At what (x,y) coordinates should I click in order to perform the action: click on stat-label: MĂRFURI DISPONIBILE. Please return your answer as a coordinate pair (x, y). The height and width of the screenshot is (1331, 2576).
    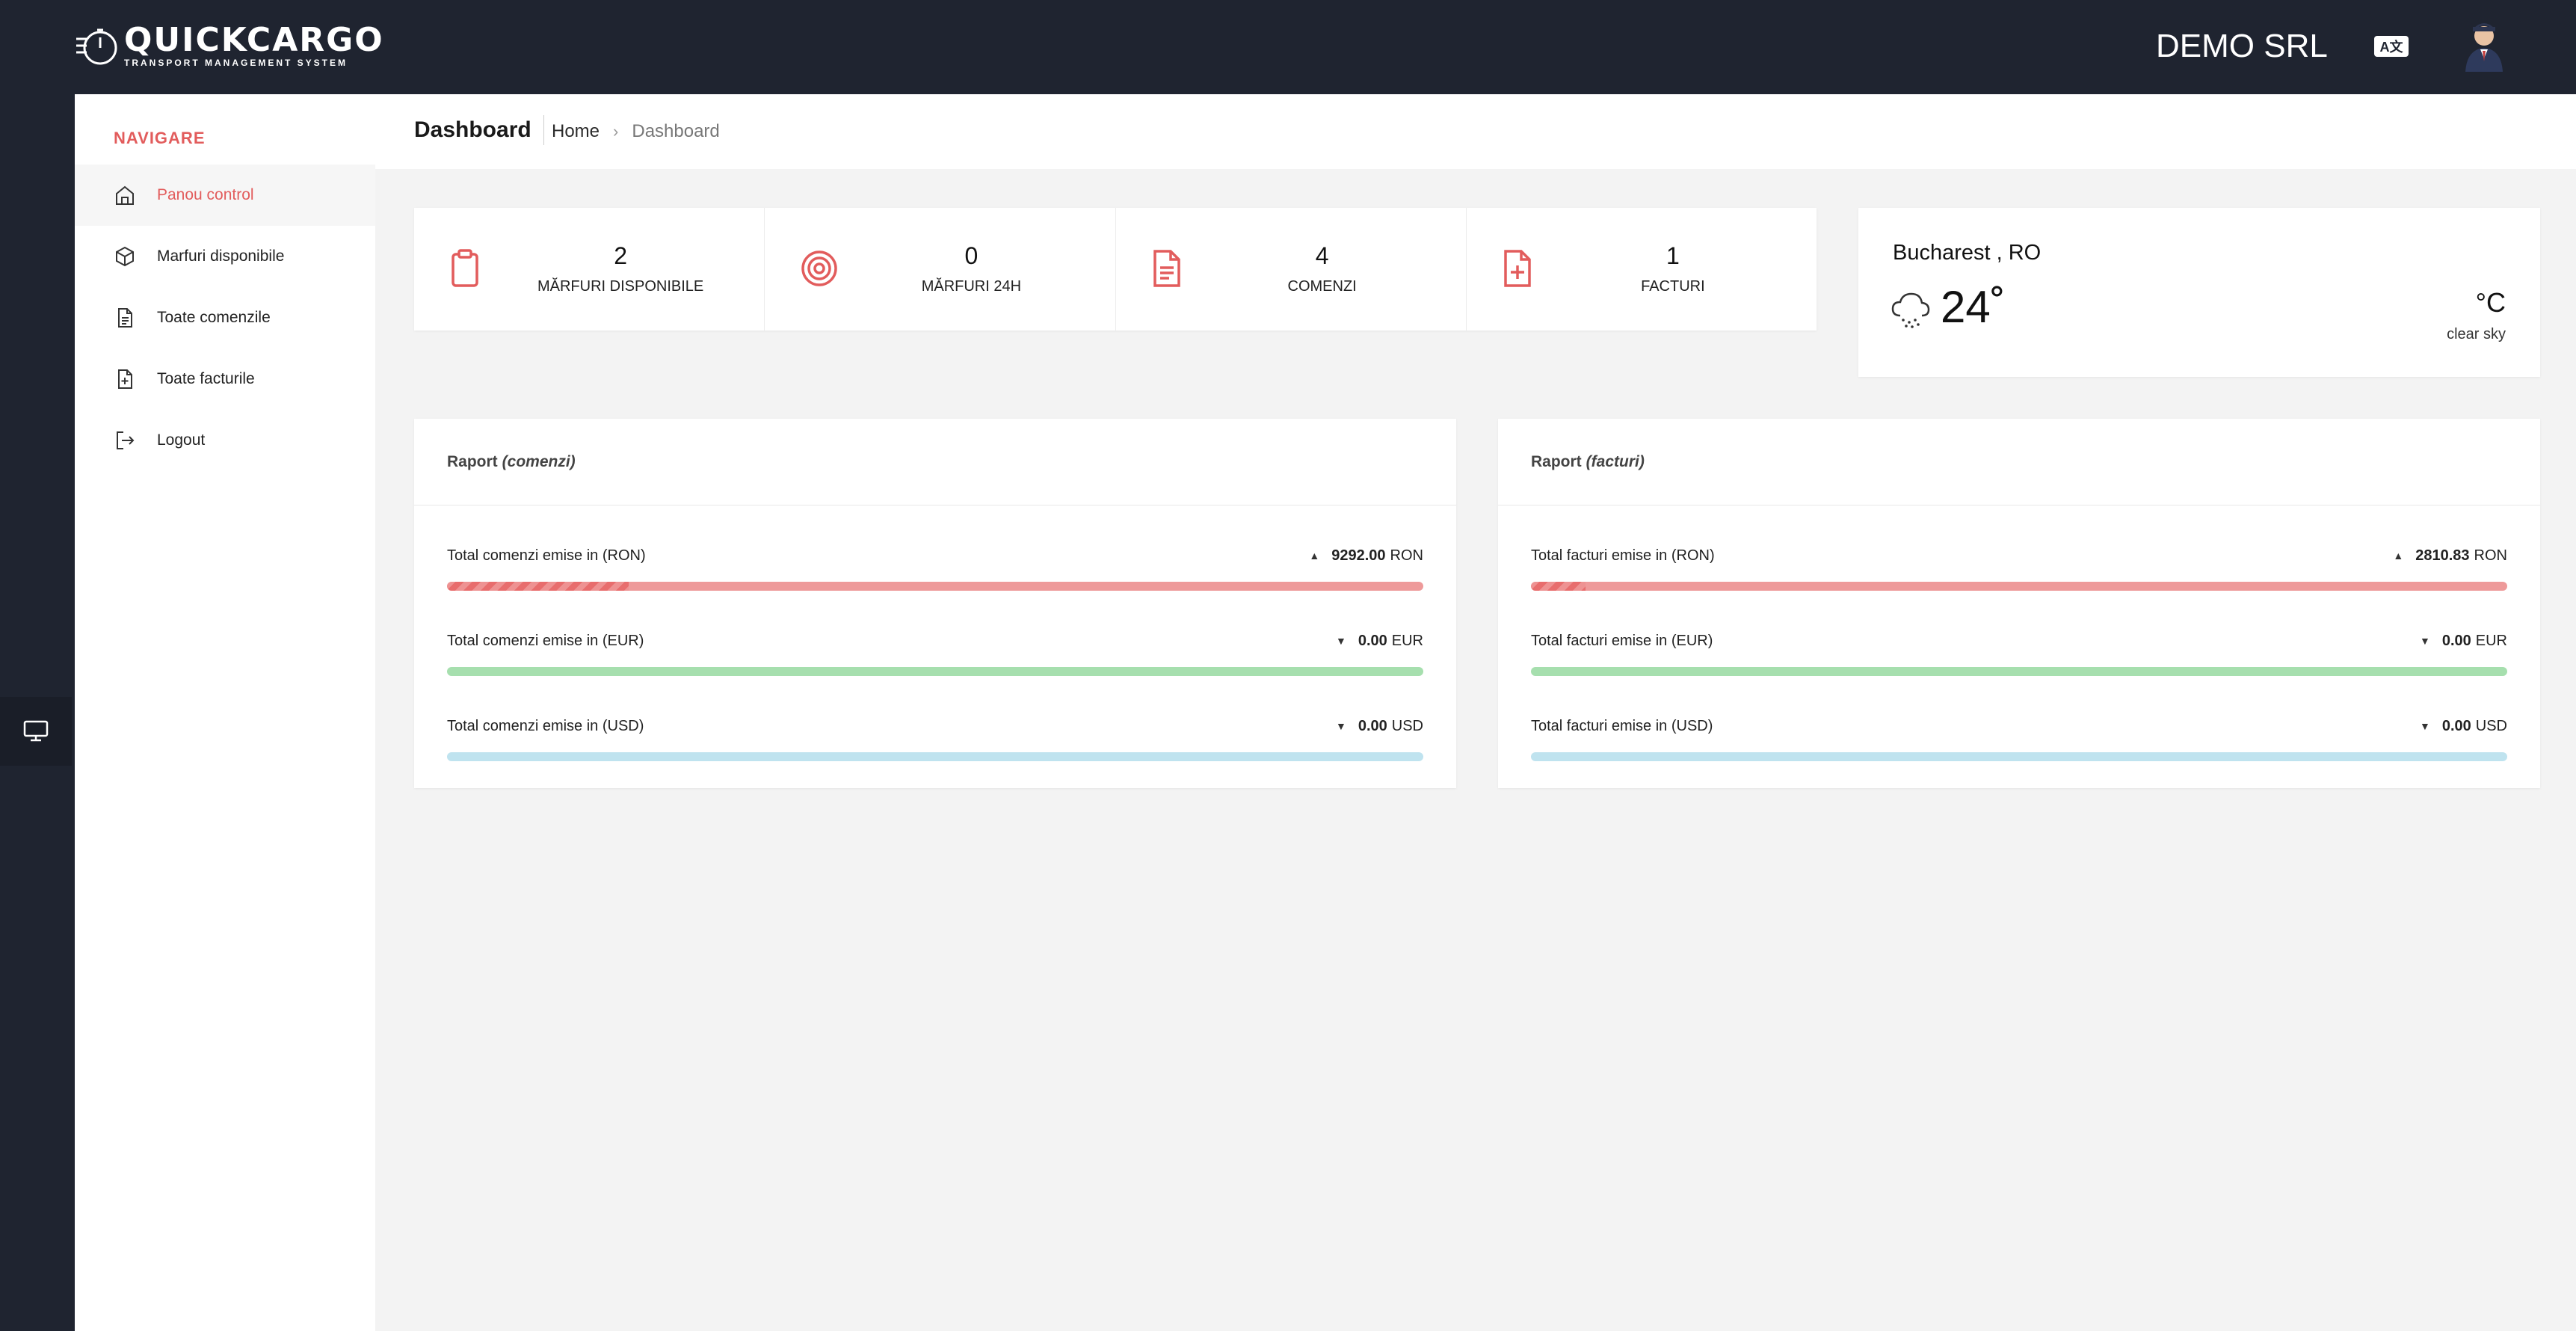
    Looking at the image, I should click on (620, 286).